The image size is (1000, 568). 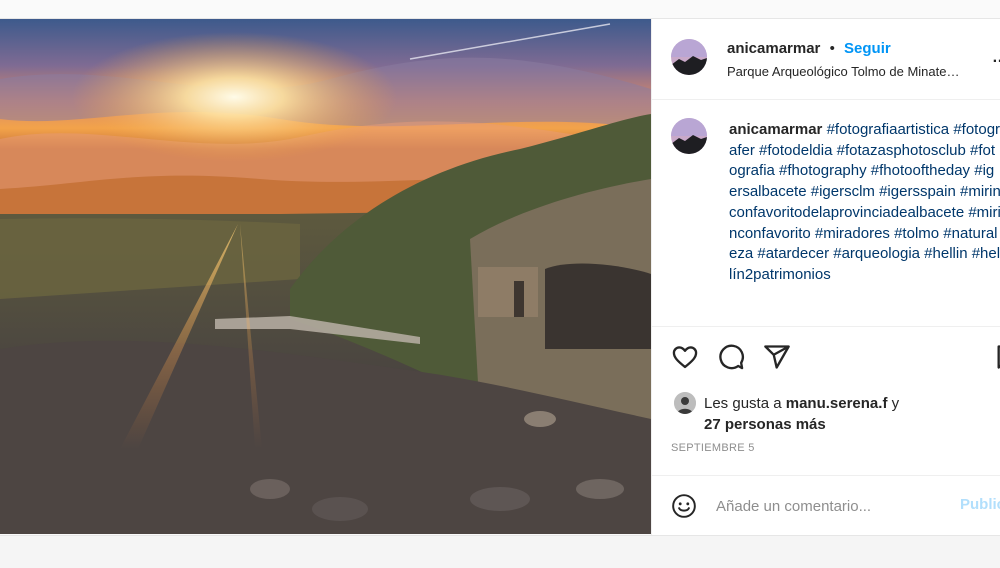 What do you see at coordinates (920, 170) in the screenshot?
I see `hashtag-link: #fhotooftheday` at bounding box center [920, 170].